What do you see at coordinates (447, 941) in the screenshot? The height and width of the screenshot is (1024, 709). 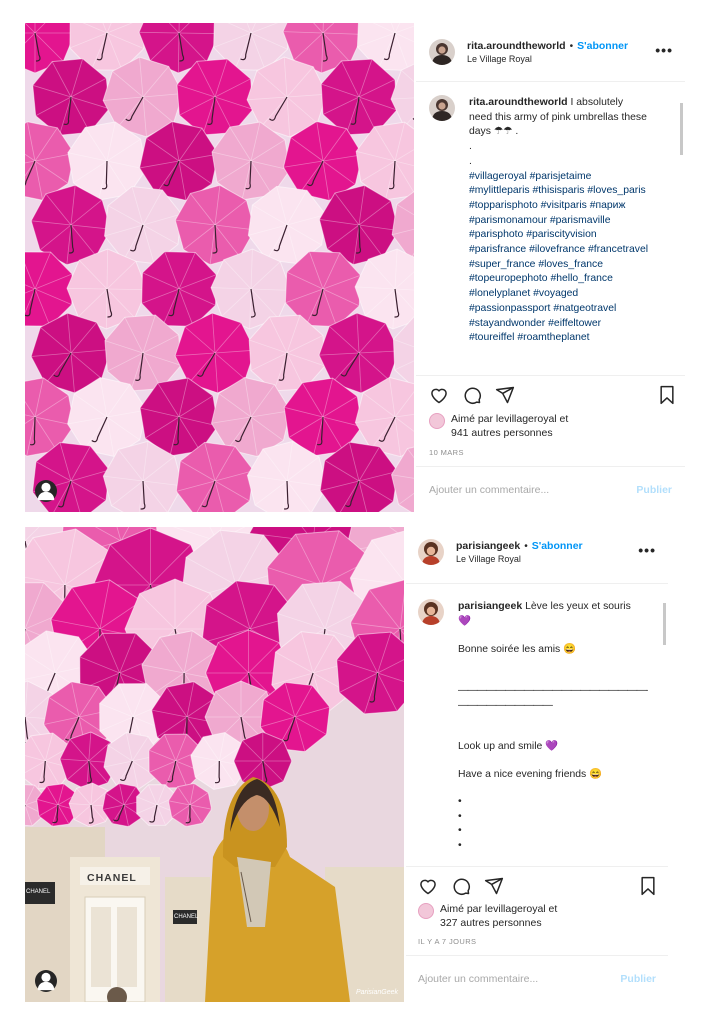 I see `post-date: IL Y A 7 JOURS` at bounding box center [447, 941].